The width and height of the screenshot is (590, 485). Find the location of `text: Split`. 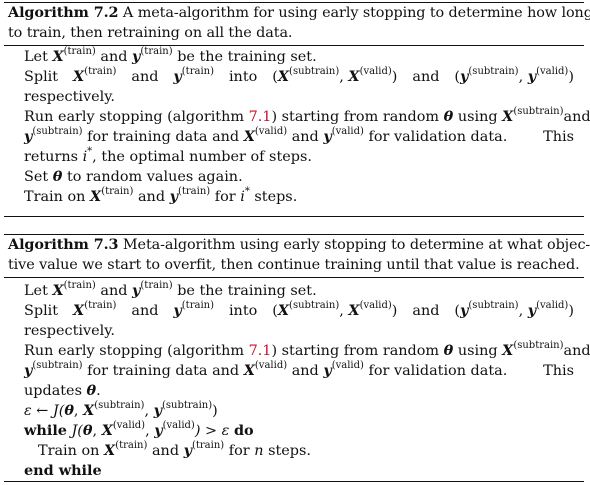

text: Split is located at coordinates (41, 311).